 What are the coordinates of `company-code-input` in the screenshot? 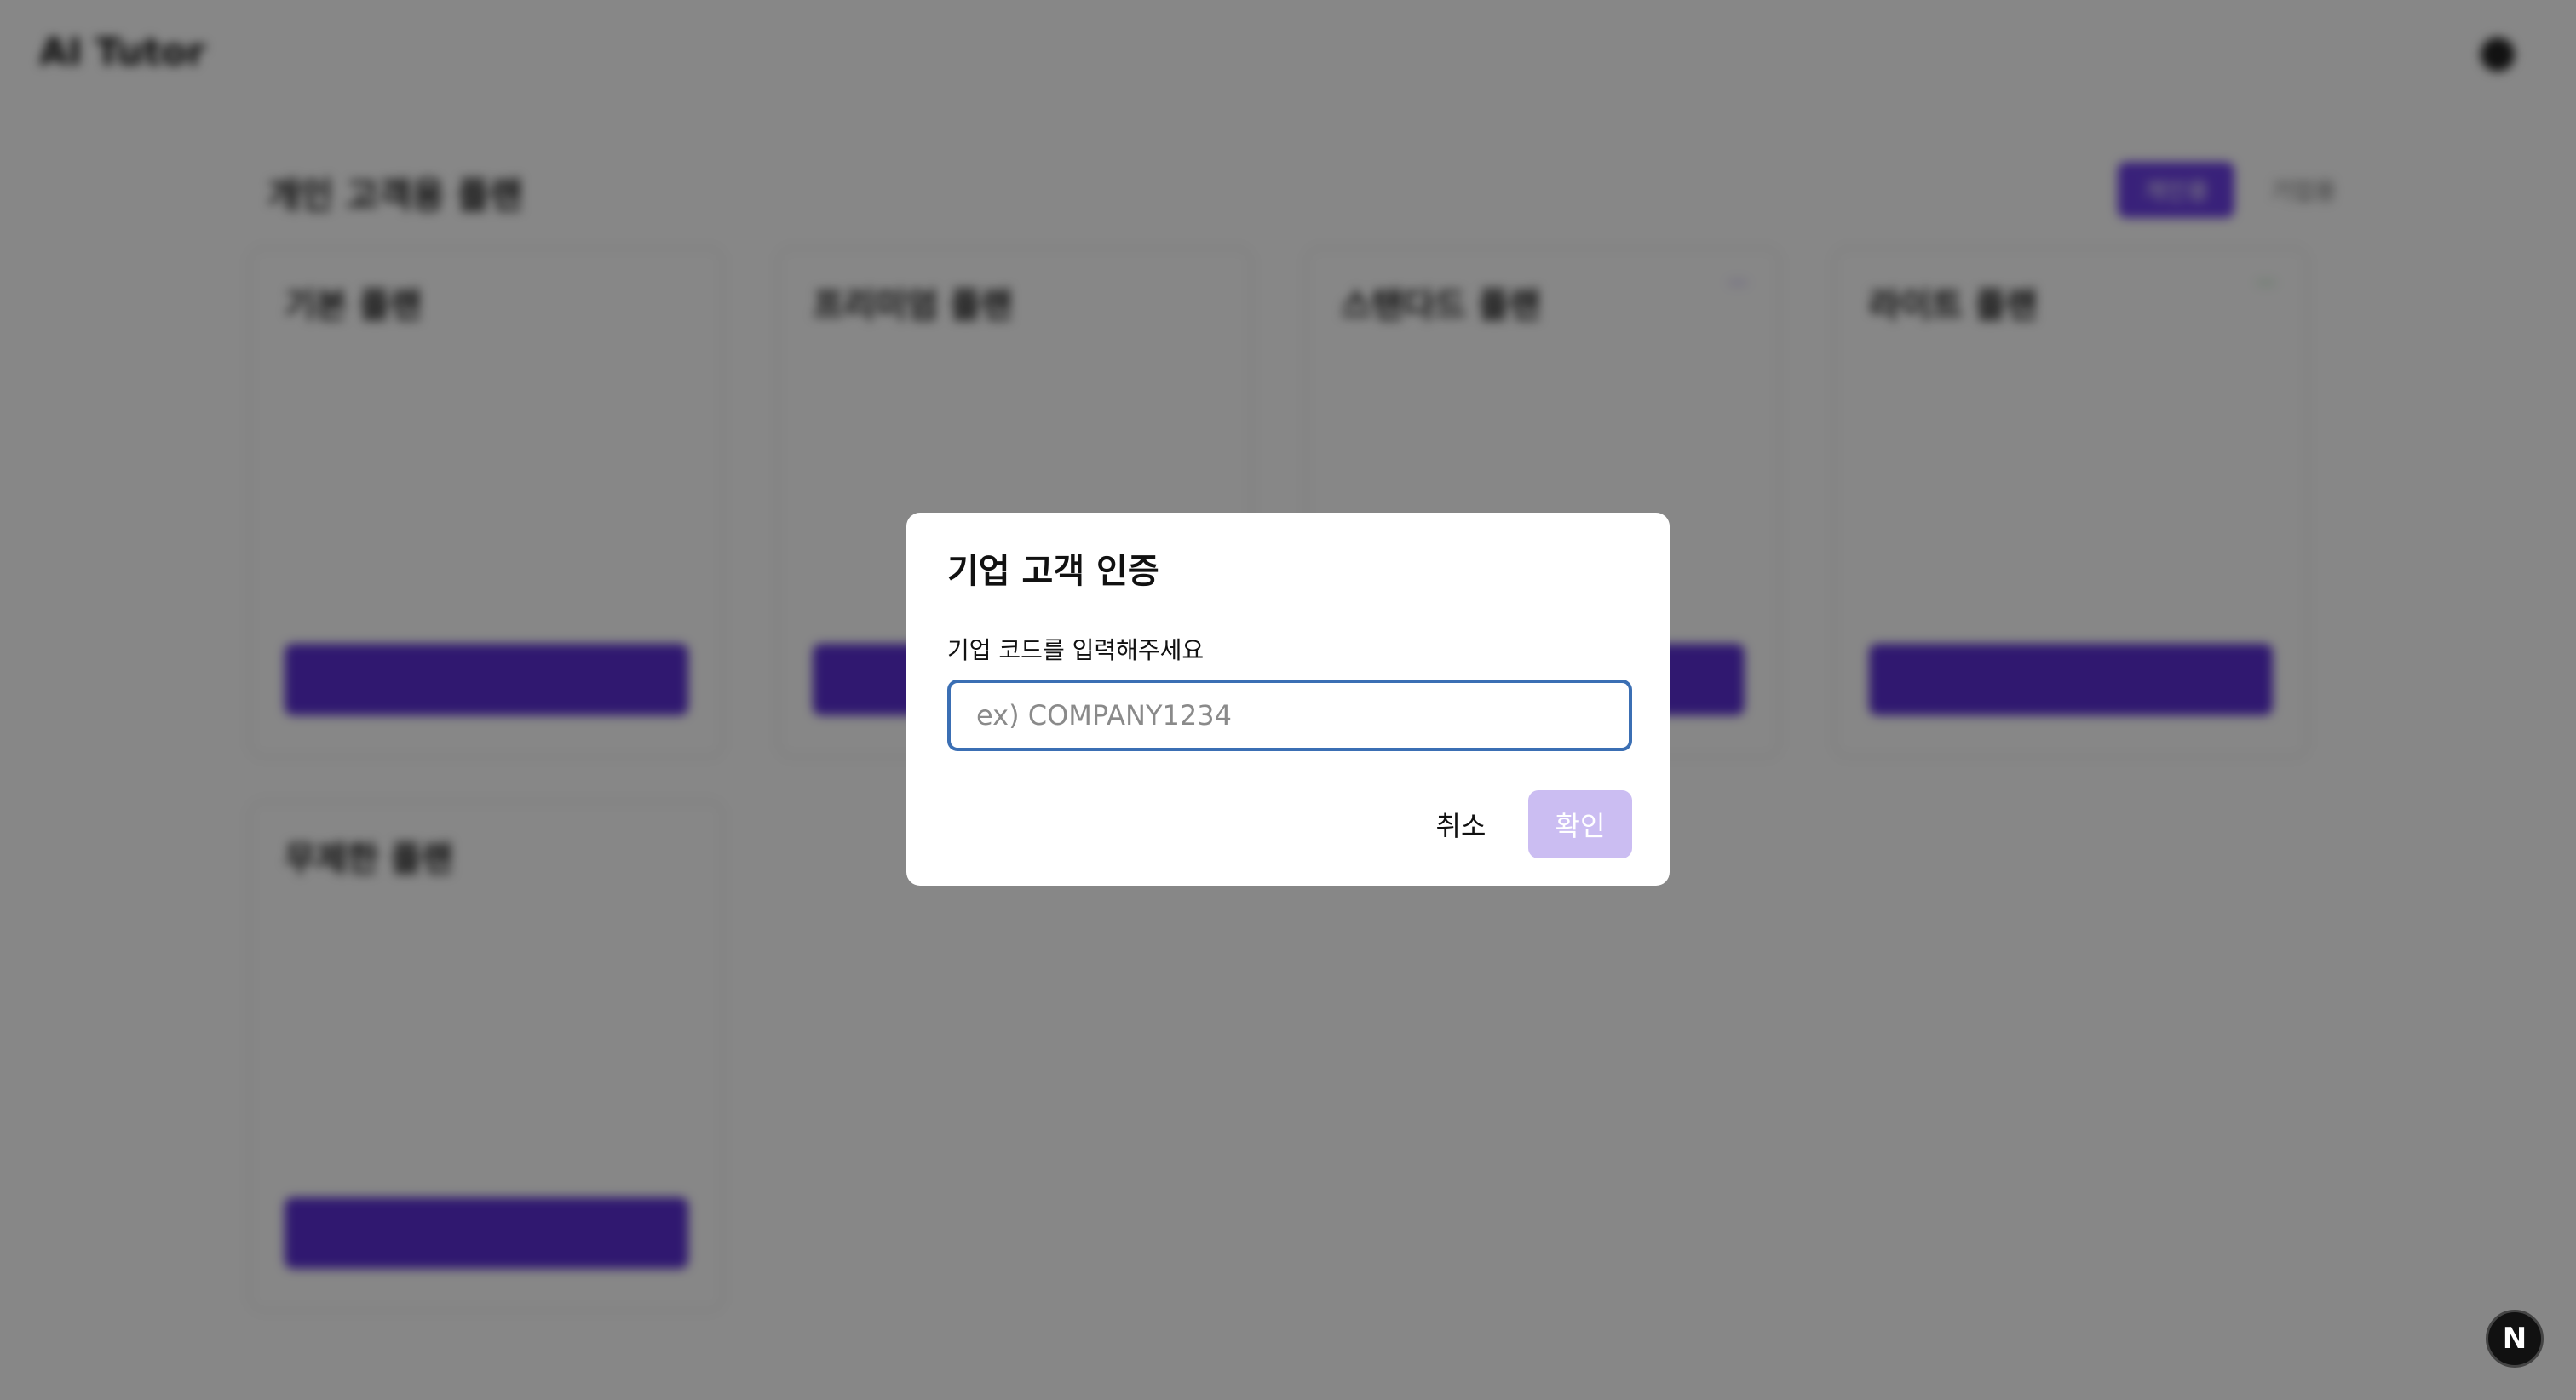 It's located at (1289, 715).